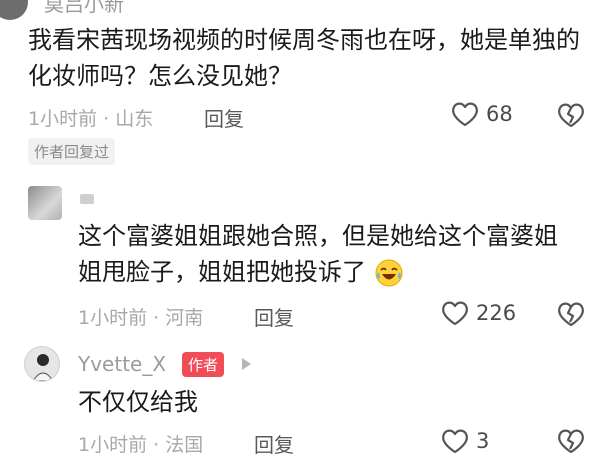  Describe the element at coordinates (87, 199) in the screenshot. I see `commenter-name` at that location.